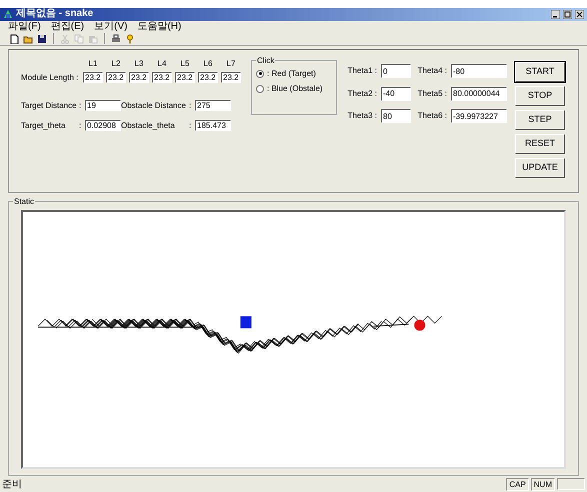  I want to click on close-icon, so click(579, 14).